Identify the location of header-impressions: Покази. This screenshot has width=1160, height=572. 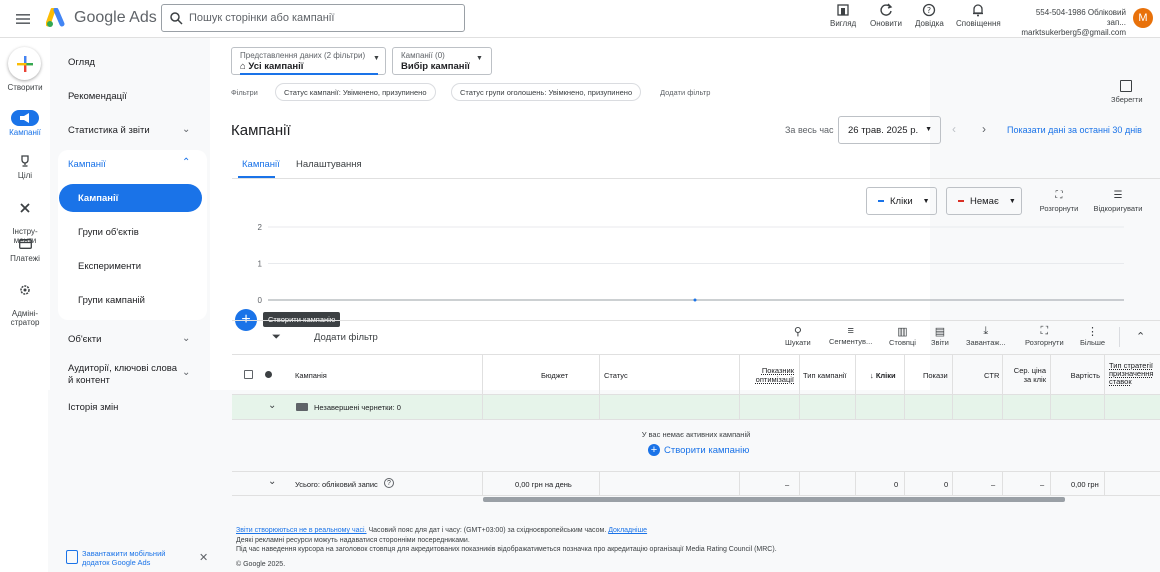
(935, 375).